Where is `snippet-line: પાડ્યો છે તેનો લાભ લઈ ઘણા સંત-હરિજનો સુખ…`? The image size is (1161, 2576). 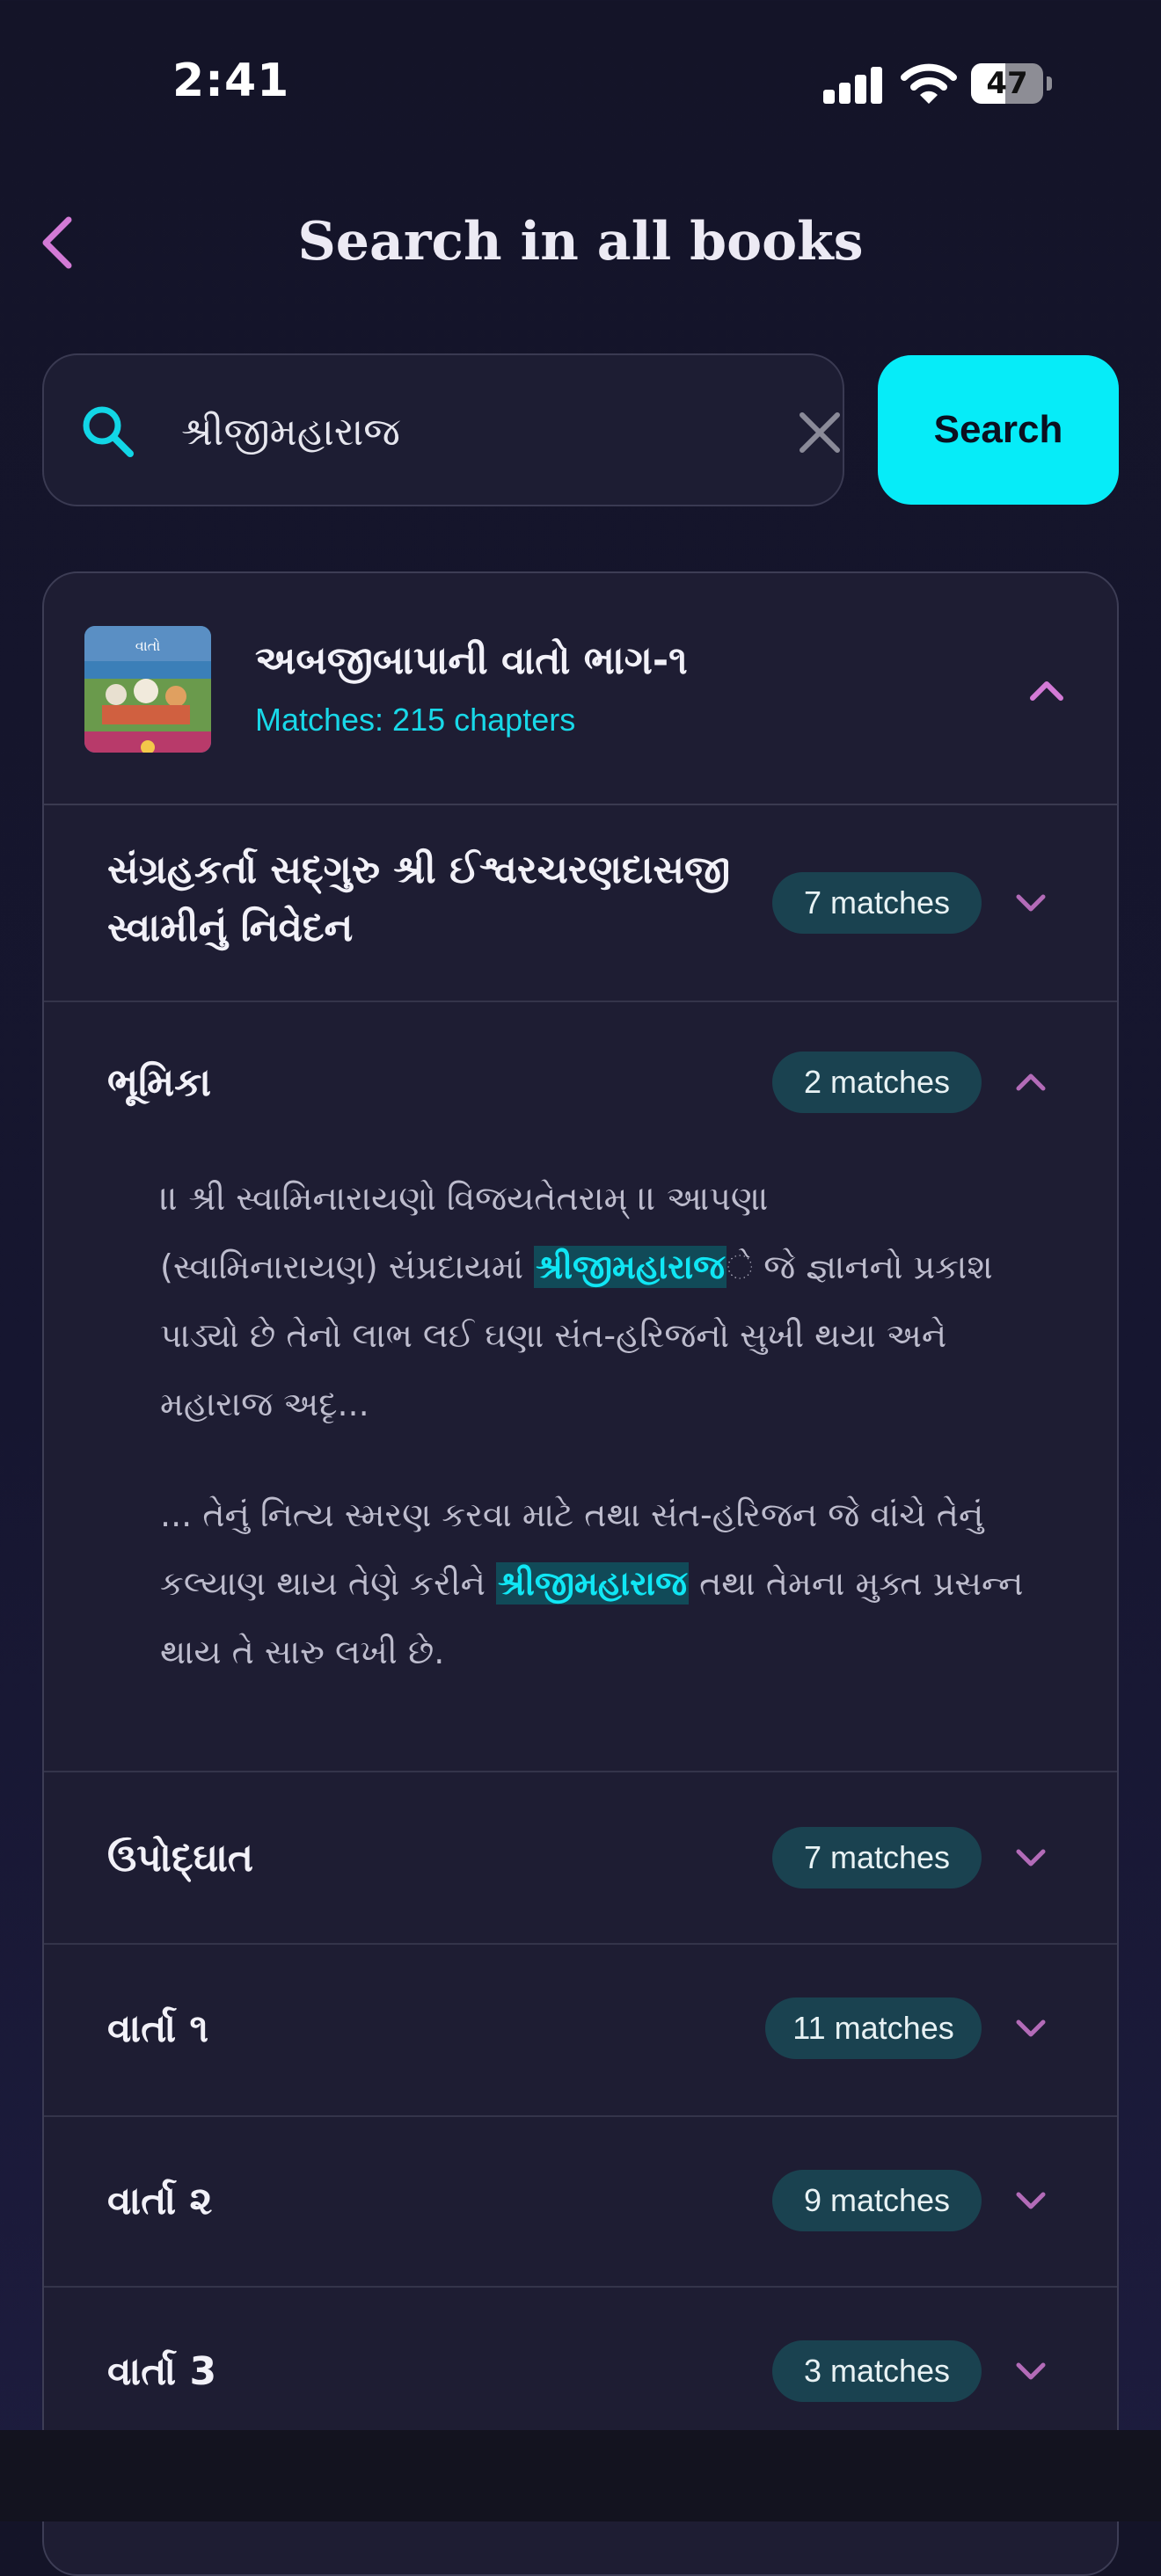 snippet-line: પાડ્યો છે તેનો લાભ લઈ ઘણા સંત-હરિજનો સુખ… is located at coordinates (553, 1335).